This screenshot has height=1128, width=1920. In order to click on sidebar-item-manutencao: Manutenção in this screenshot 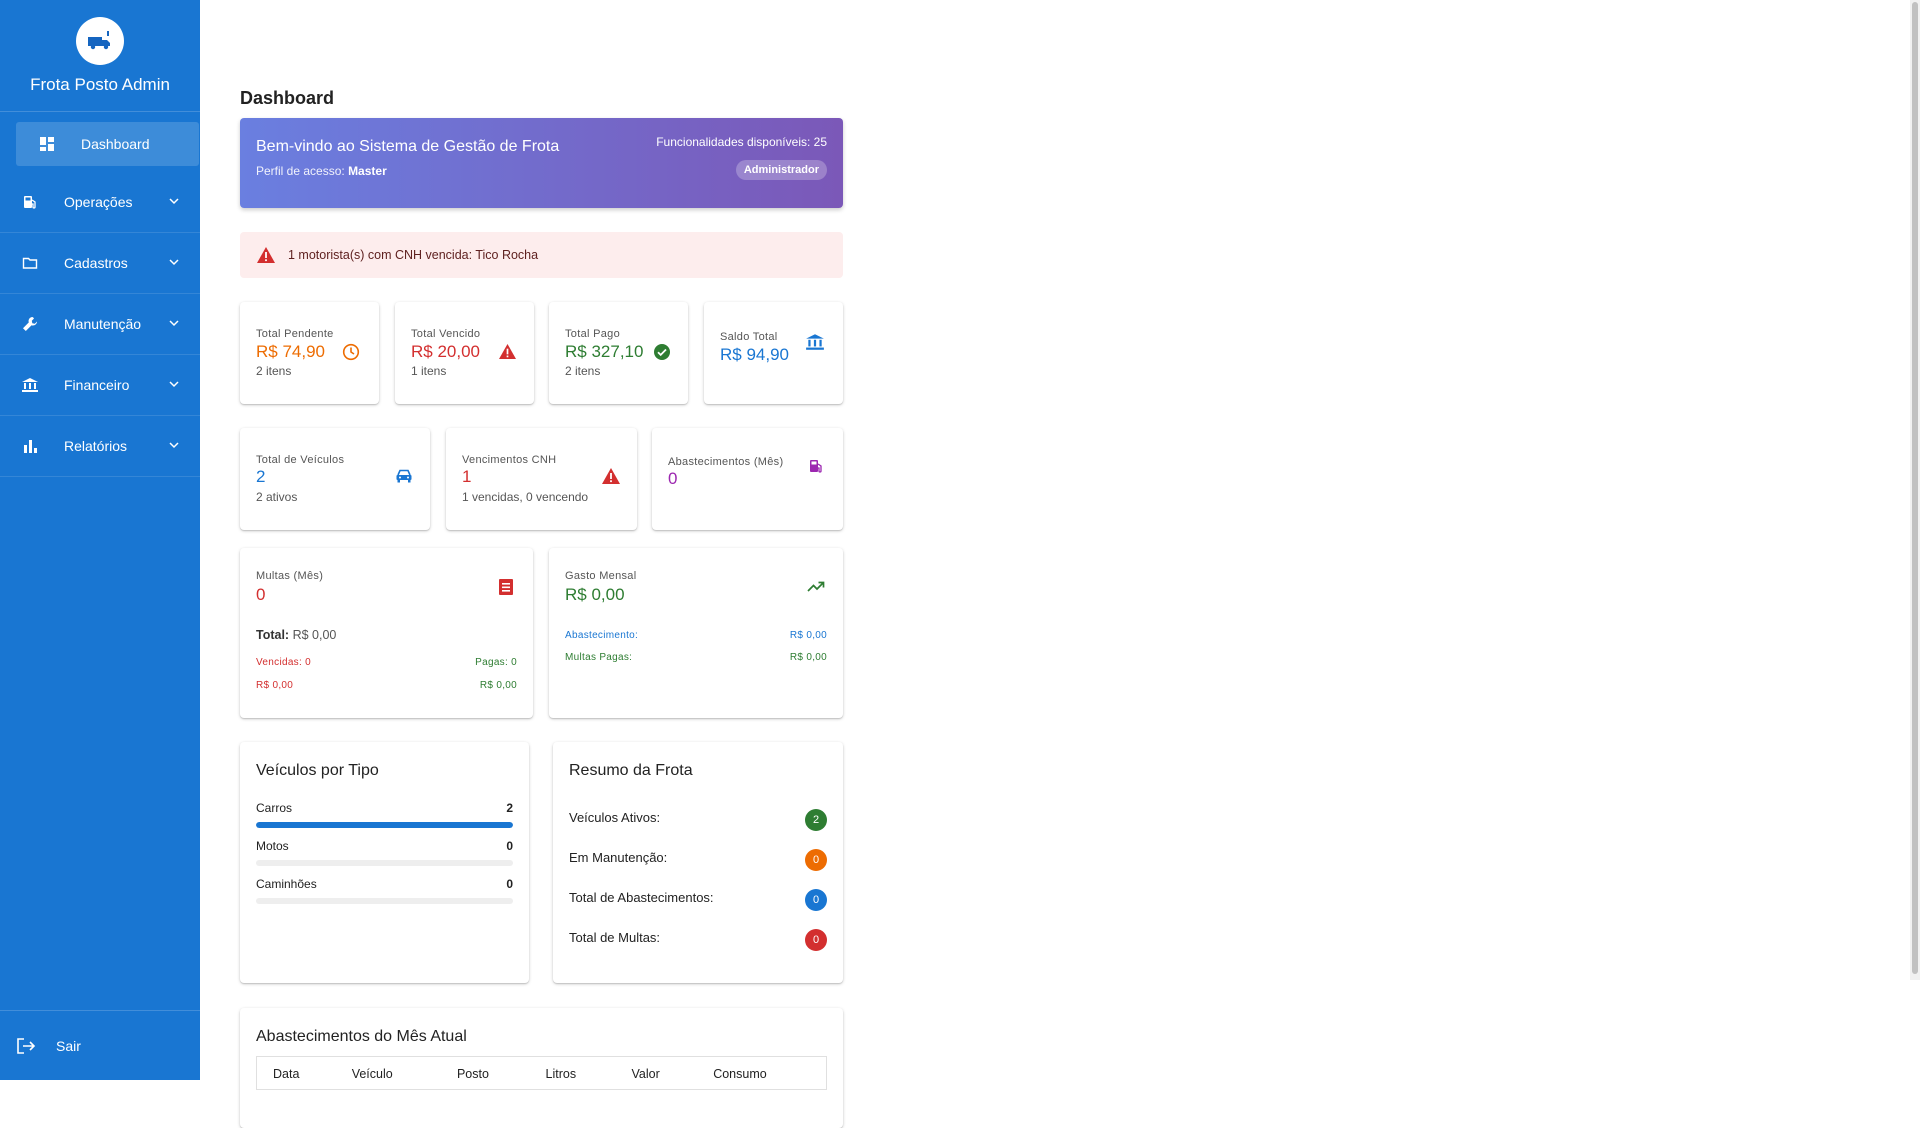, I will do `click(100, 324)`.